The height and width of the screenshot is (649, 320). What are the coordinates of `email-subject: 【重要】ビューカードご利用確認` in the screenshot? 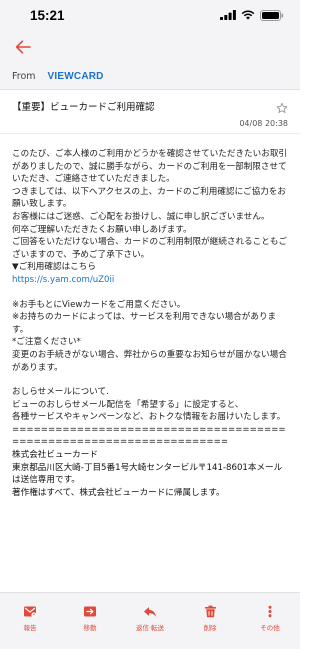 It's located at (83, 107).